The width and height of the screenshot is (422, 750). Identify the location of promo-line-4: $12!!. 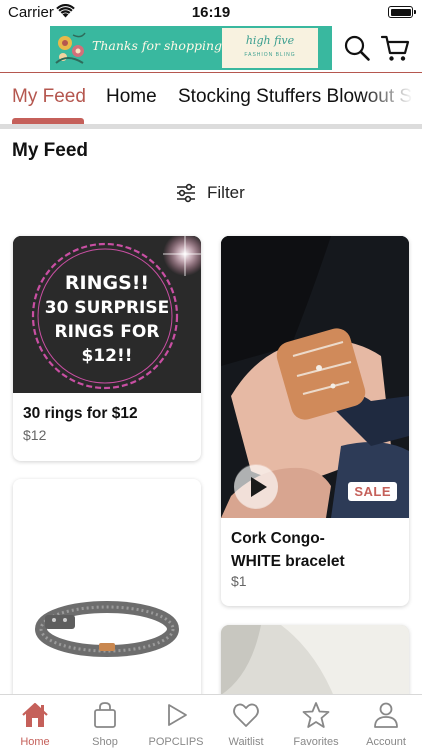
(107, 356).